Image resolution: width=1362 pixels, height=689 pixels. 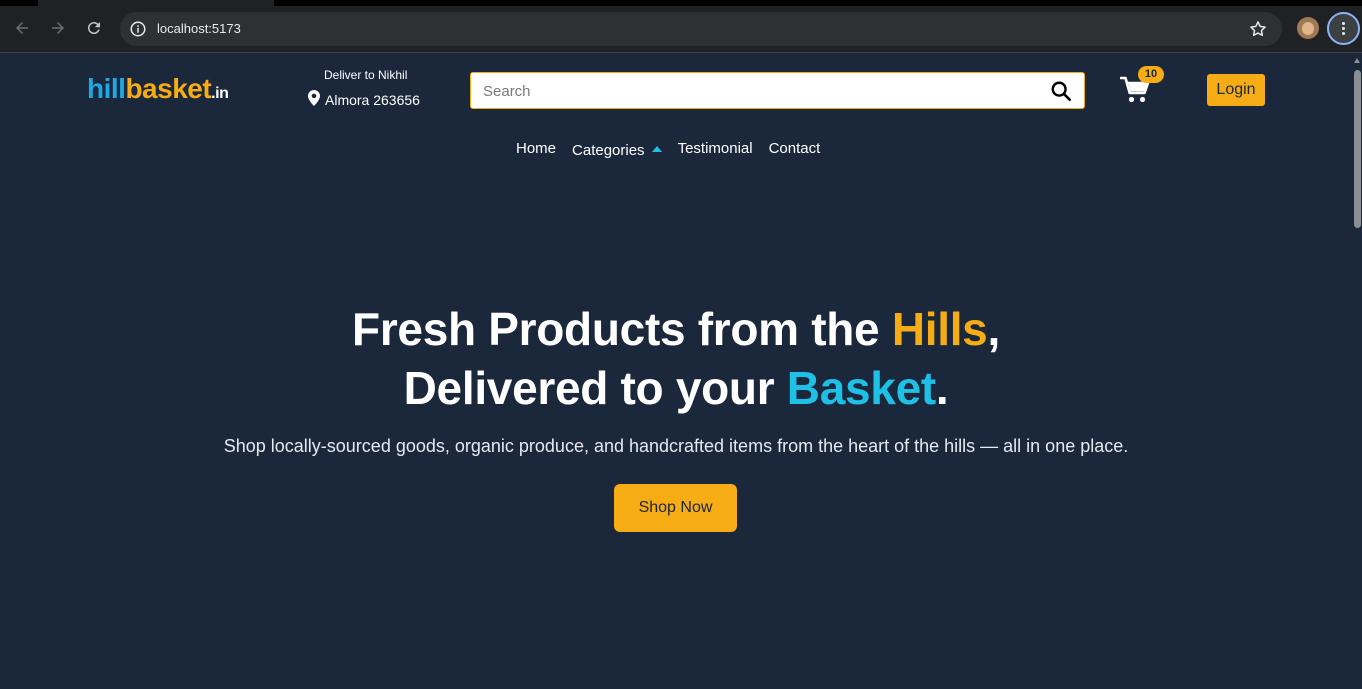 I want to click on forward-icon, so click(x=58, y=28).